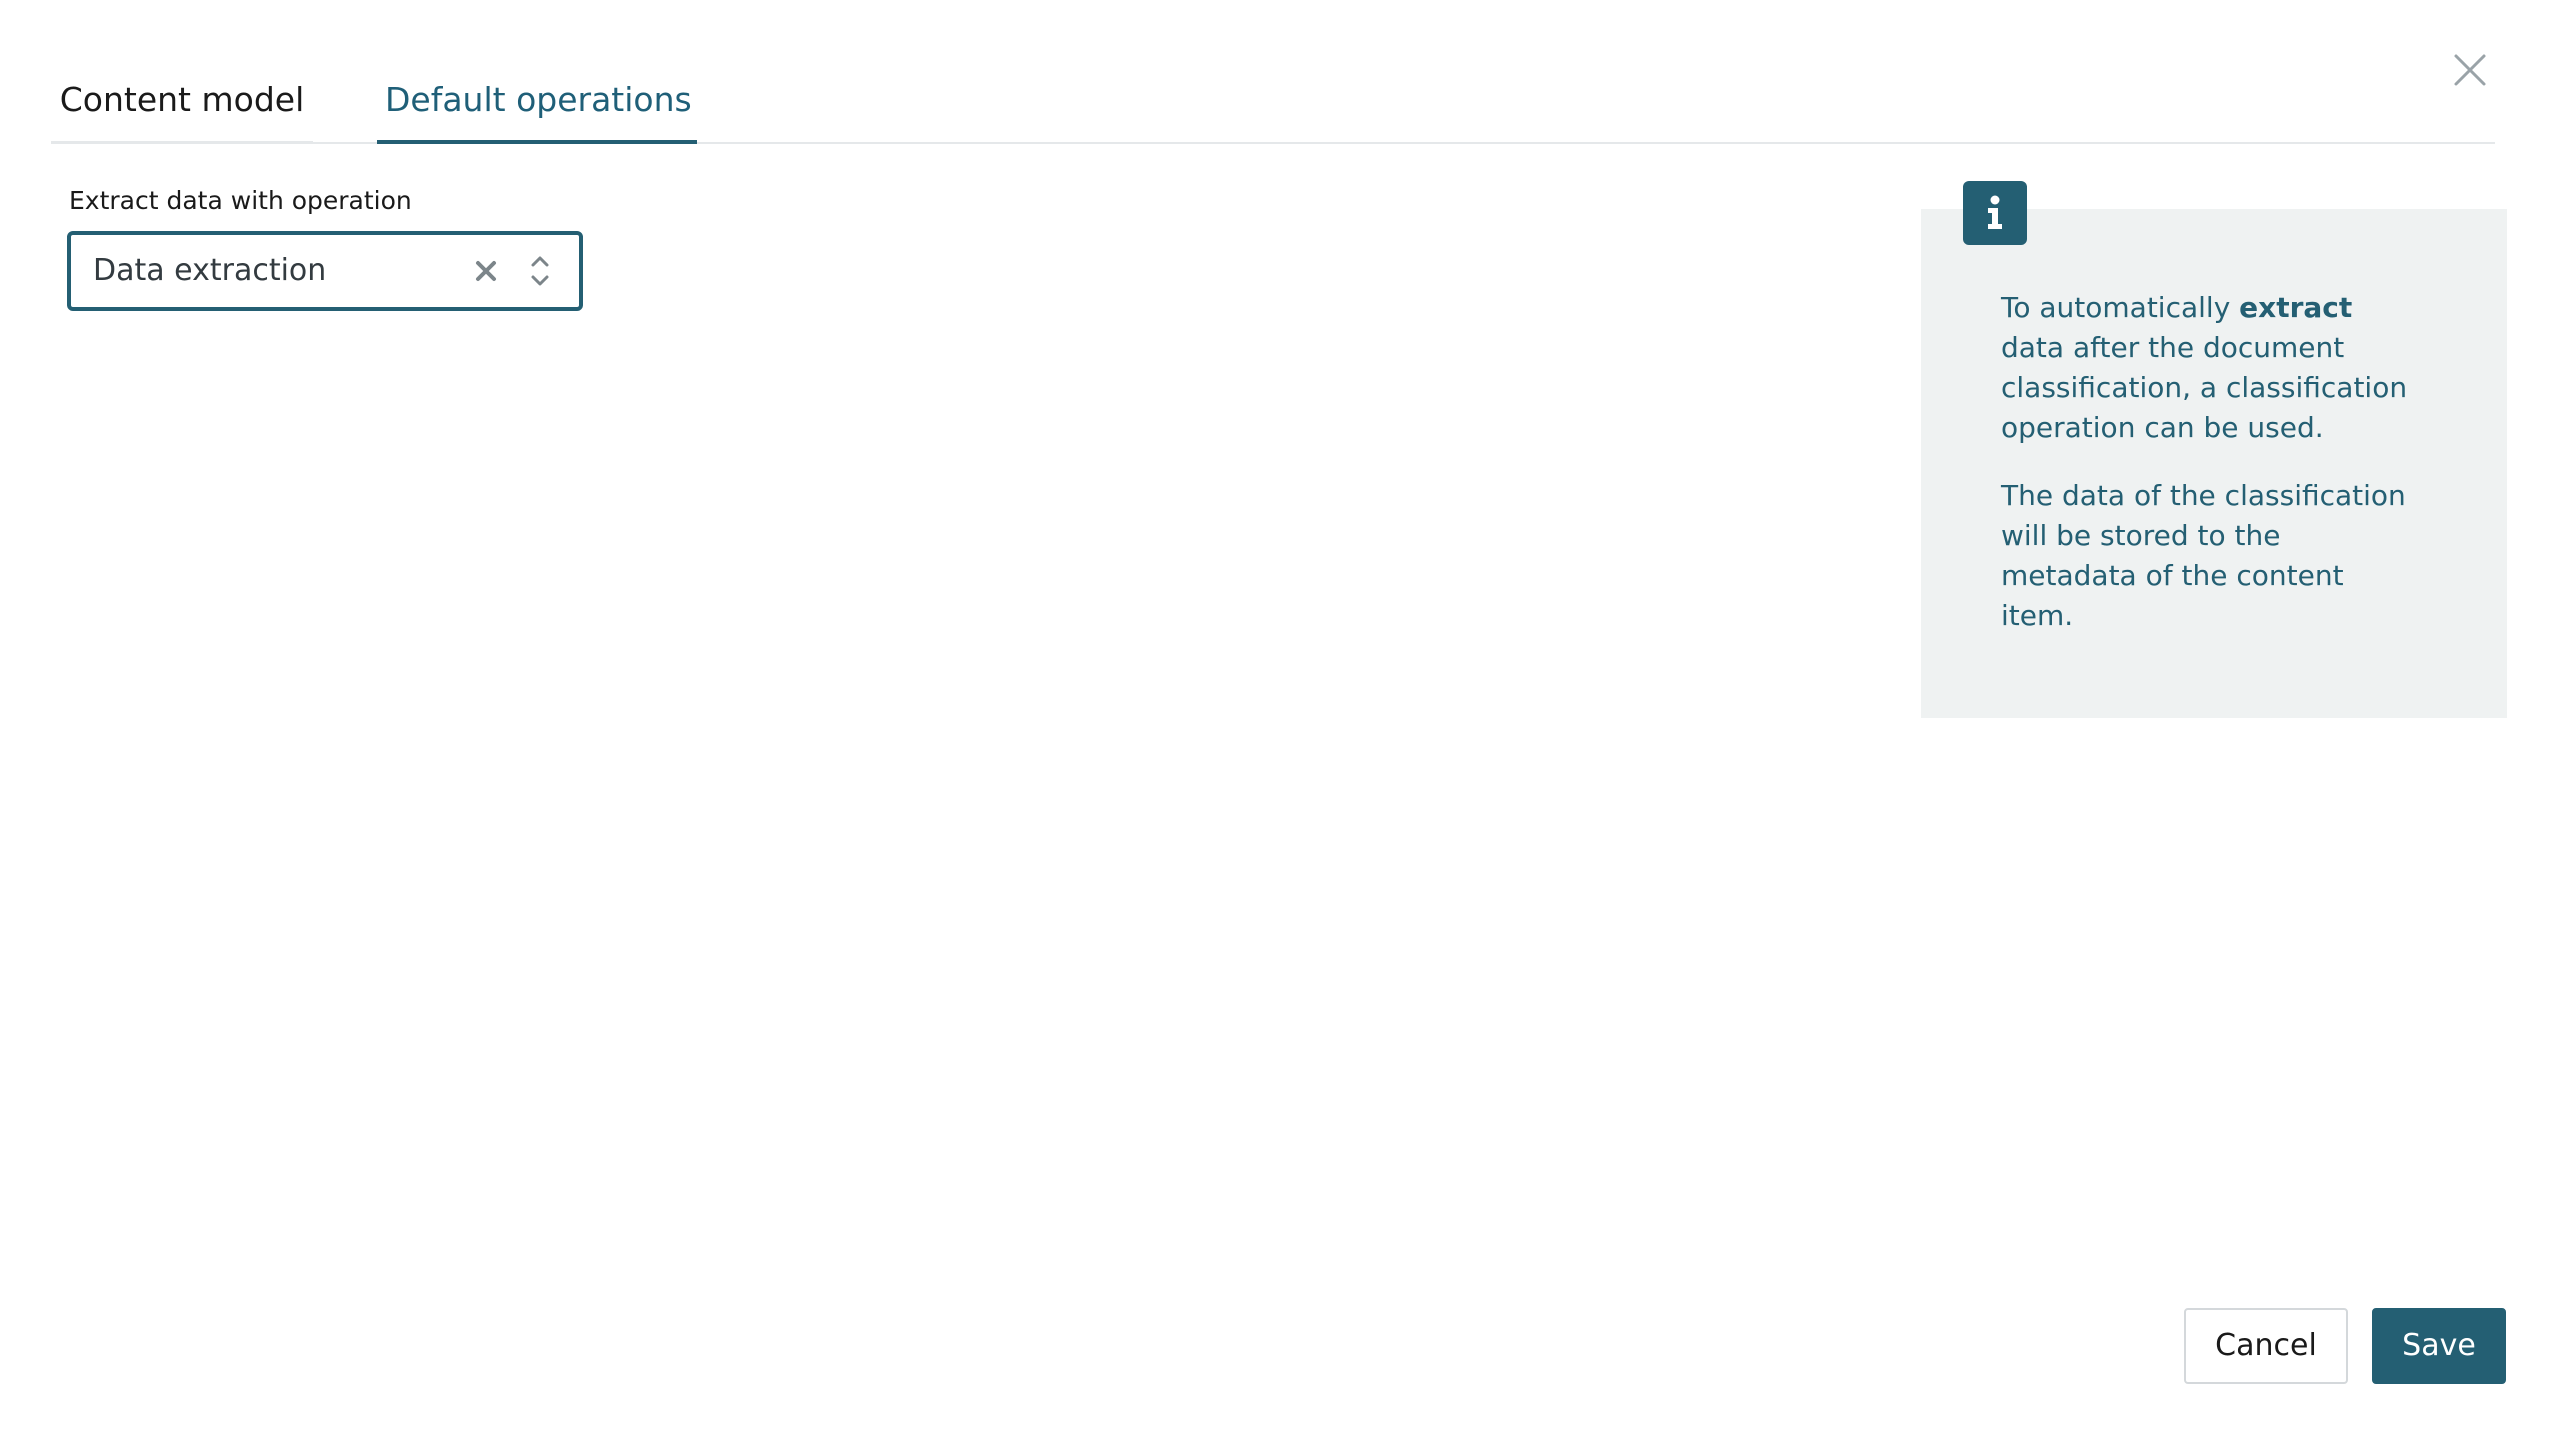  I want to click on info-badge, so click(1995, 213).